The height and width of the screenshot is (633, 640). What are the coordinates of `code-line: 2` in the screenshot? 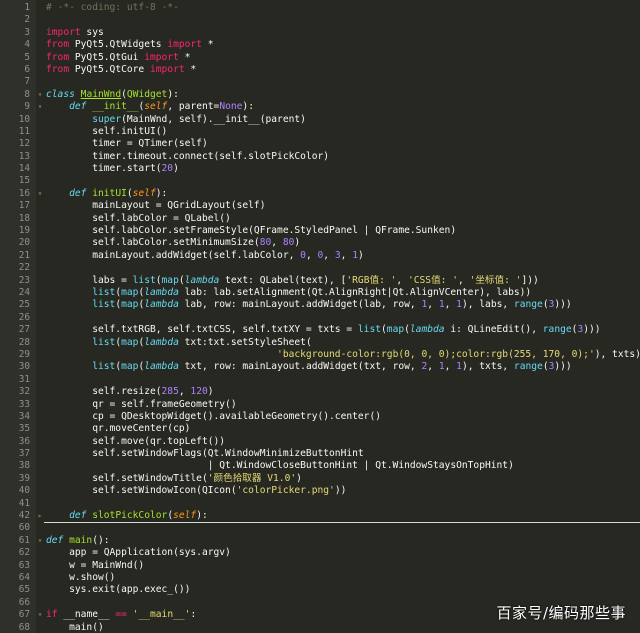 It's located at (320, 20).